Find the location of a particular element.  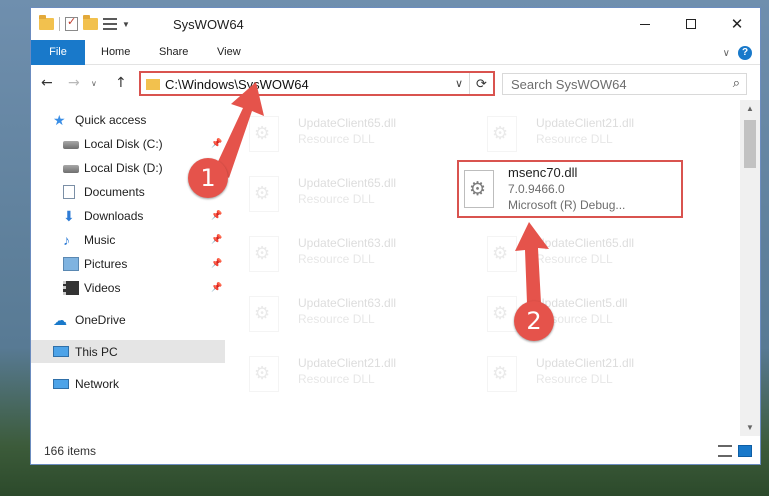

item-count: 166 items is located at coordinates (70, 451).